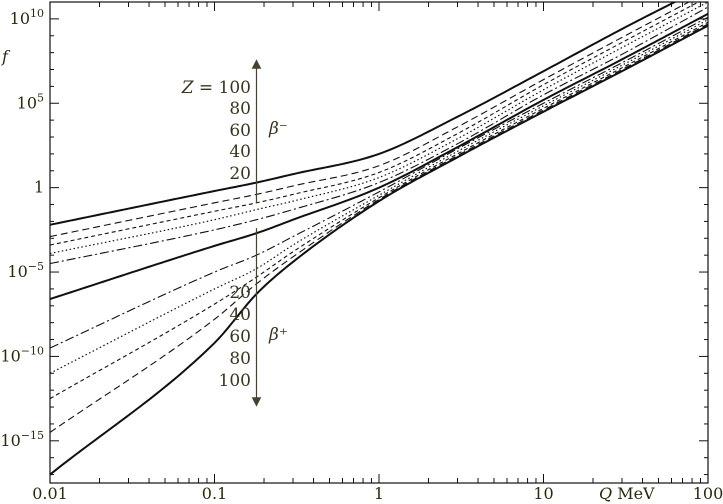 The height and width of the screenshot is (504, 723). What do you see at coordinates (27, 17) in the screenshot?
I see `y-tick-label: 1010` at bounding box center [27, 17].